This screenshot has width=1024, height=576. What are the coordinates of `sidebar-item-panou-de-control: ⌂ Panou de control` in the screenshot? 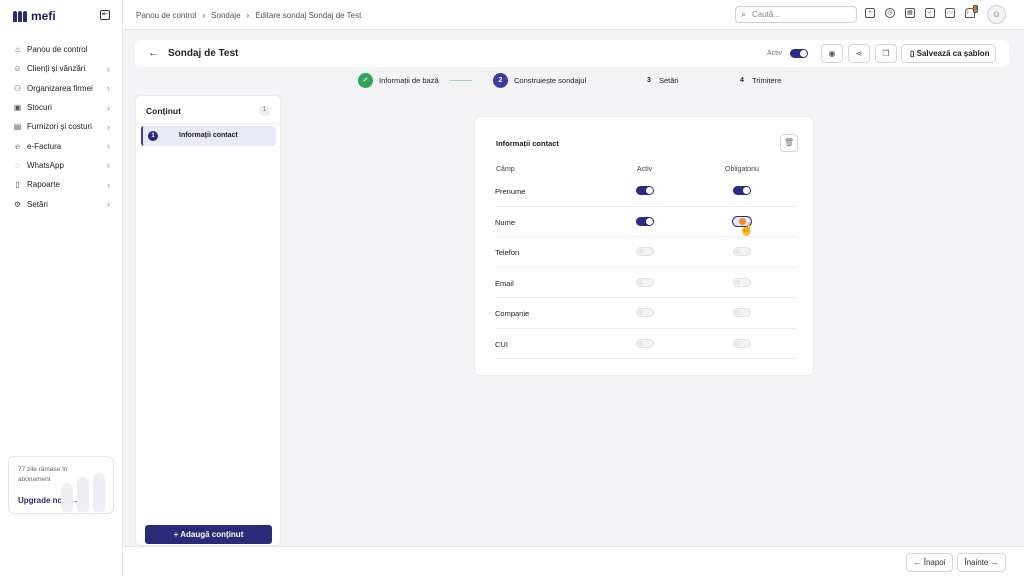 It's located at (62, 49).